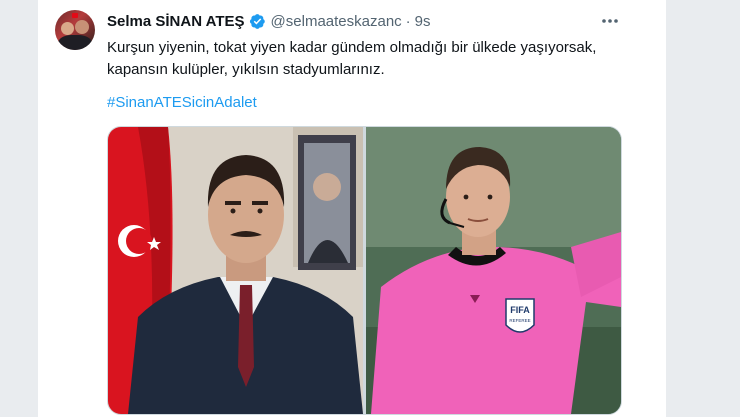 This screenshot has width=740, height=417. Describe the element at coordinates (269, 21) in the screenshot. I see `tweet-header: Selma SİNAN ATEŞ @selmaateskazanc · 9s` at that location.